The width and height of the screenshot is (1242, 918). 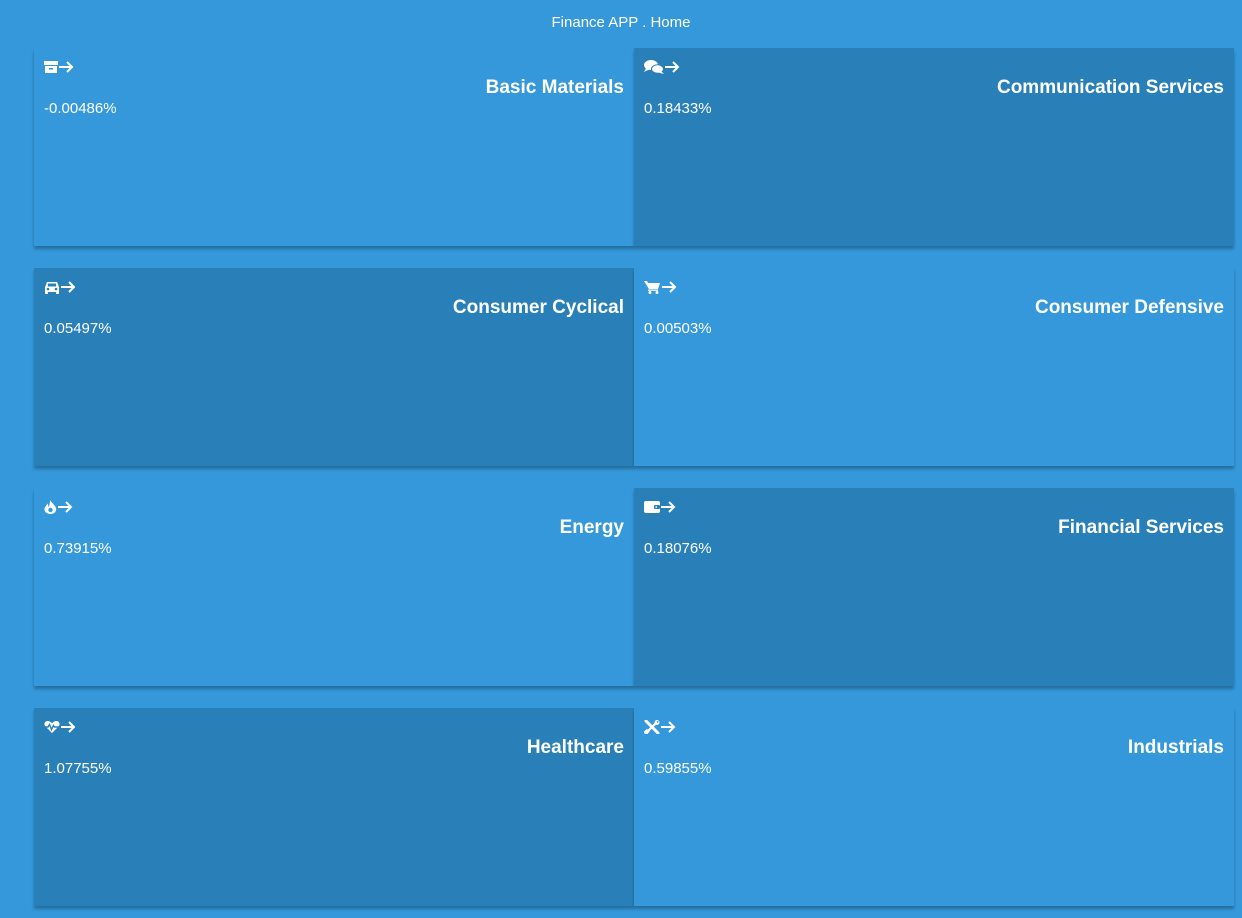 What do you see at coordinates (654, 67) in the screenshot?
I see `comments-icon` at bounding box center [654, 67].